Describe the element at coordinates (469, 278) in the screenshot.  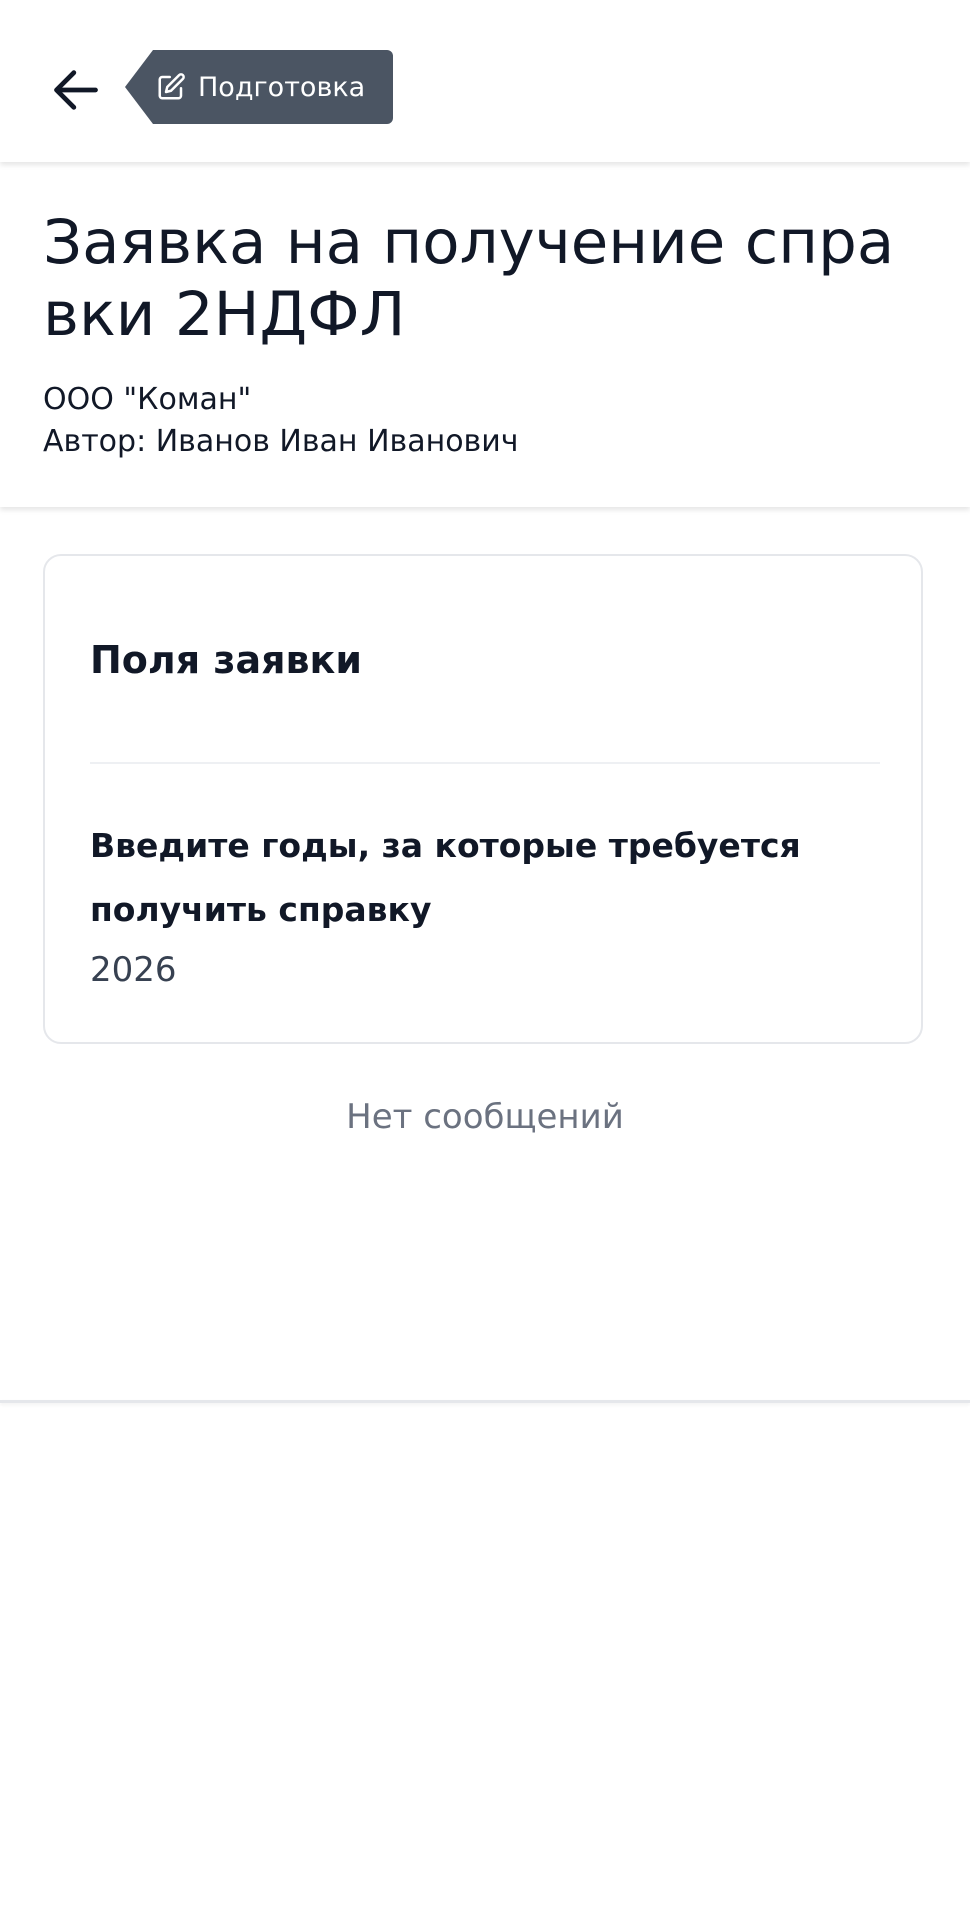
I see `page-title: Заявка на получение справки 2НДФЛ` at that location.